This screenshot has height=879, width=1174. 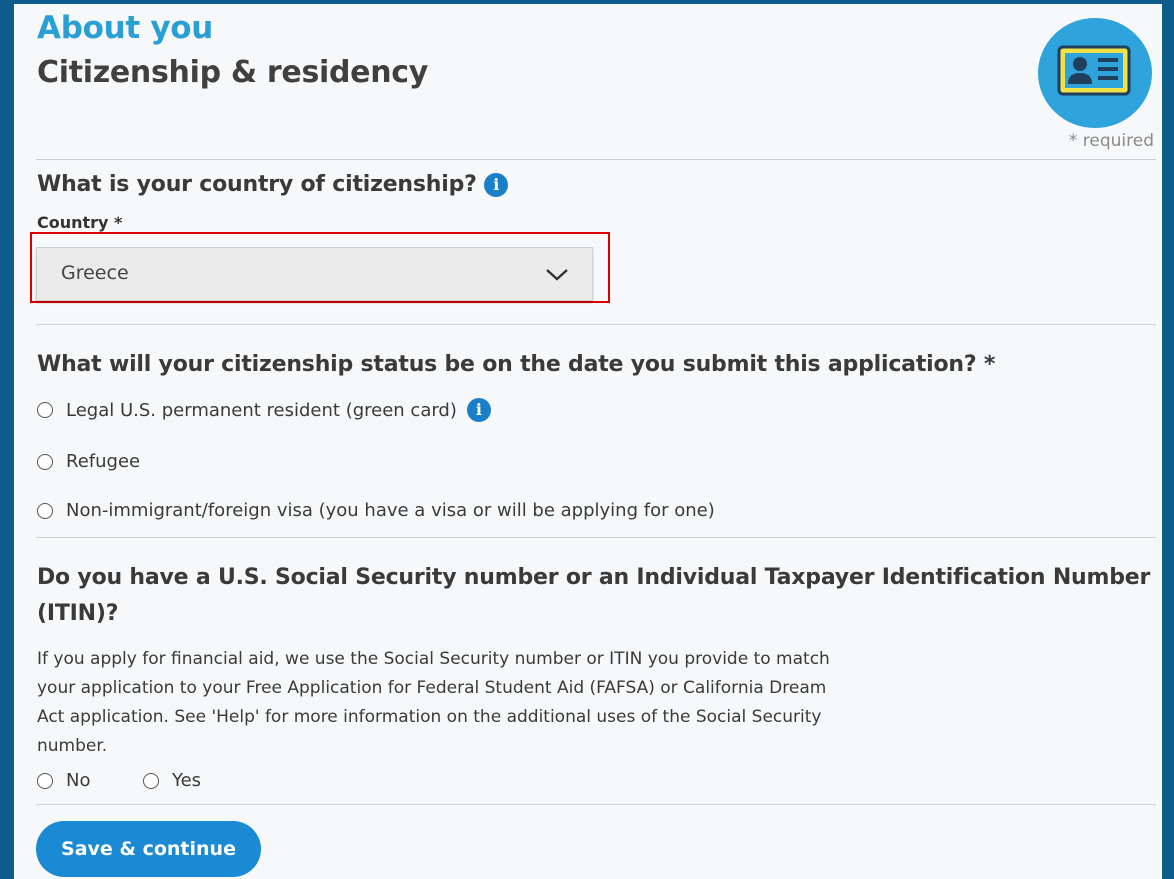 I want to click on citizenship-question-text: What is your country of citizenship?, so click(x=257, y=184).